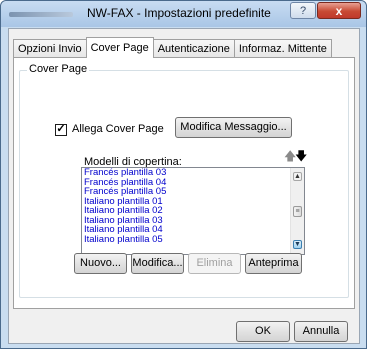  I want to click on move-down-icon: 🡇, so click(301, 156).